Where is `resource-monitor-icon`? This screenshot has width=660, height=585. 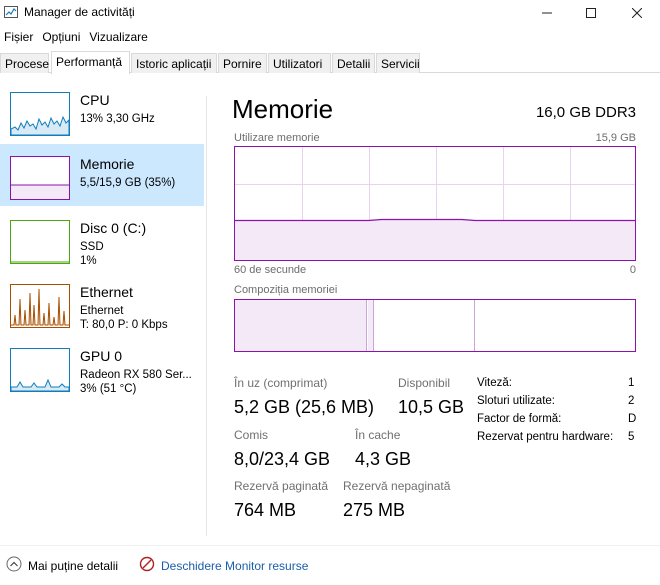
resource-monitor-icon is located at coordinates (147, 565).